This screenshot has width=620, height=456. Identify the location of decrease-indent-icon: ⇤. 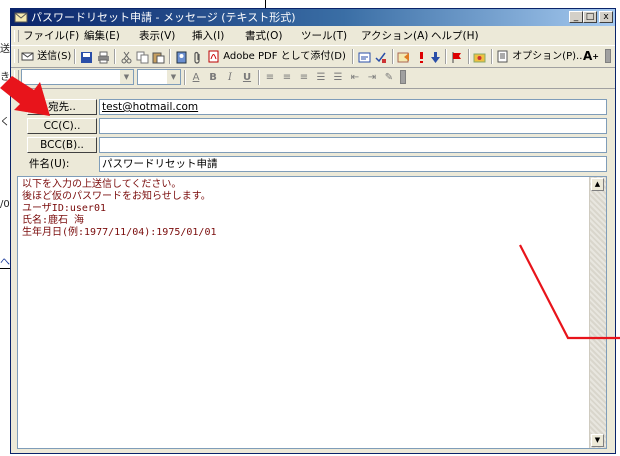
(355, 77).